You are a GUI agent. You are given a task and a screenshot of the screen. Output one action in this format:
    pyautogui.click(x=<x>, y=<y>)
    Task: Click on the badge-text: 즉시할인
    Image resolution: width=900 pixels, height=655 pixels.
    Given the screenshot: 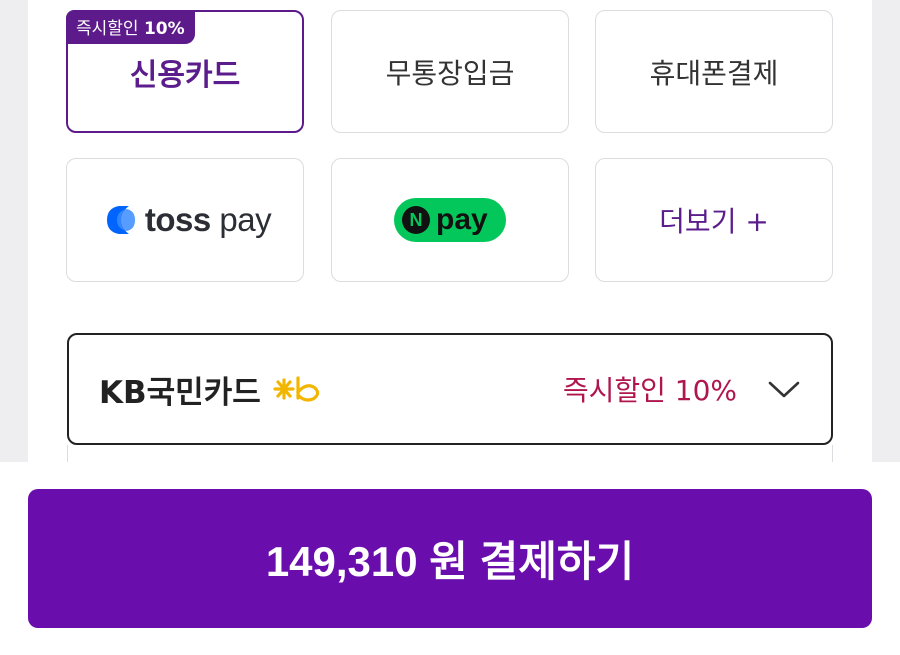 What is the action you would take?
    pyautogui.click(x=107, y=29)
    